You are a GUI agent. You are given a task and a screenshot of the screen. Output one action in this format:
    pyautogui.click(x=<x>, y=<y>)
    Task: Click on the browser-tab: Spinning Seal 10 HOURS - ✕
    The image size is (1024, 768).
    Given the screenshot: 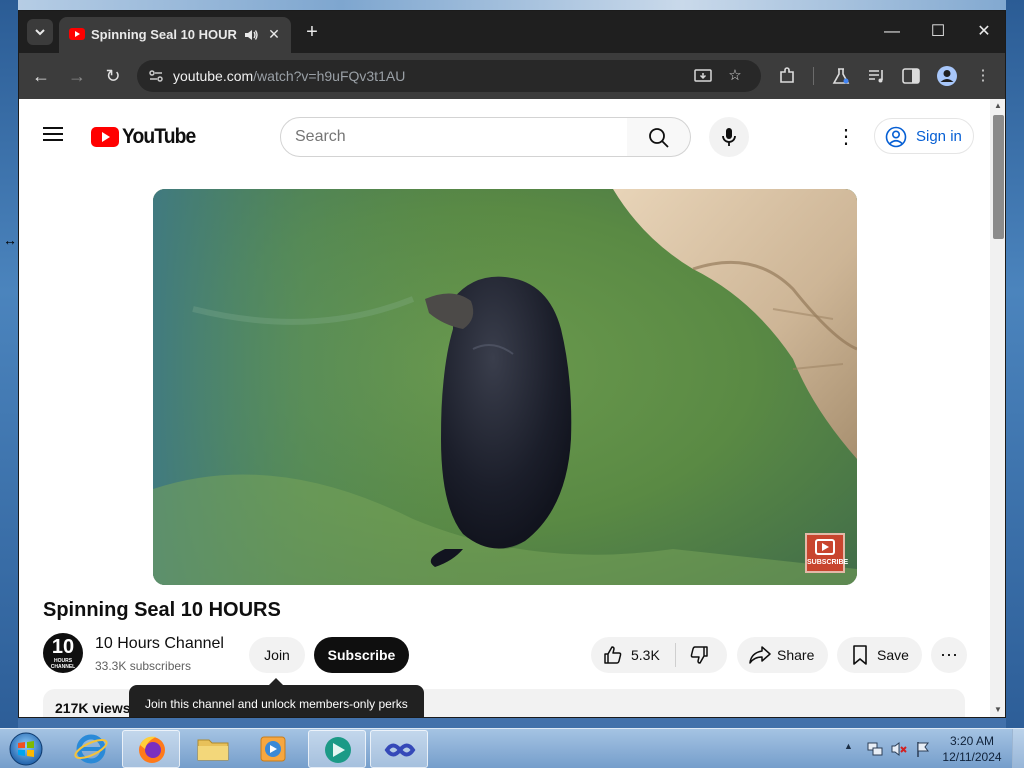 What is the action you would take?
    pyautogui.click(x=175, y=35)
    